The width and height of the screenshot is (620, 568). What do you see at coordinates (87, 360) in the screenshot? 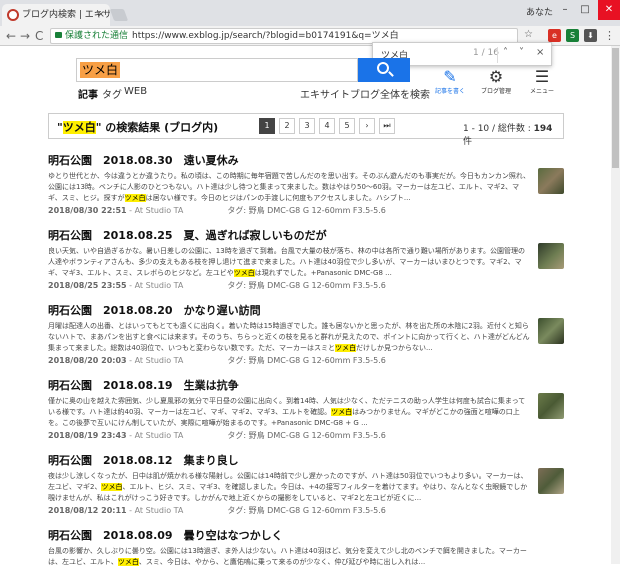
I see `result-date: 2018/08/20 20:03` at bounding box center [87, 360].